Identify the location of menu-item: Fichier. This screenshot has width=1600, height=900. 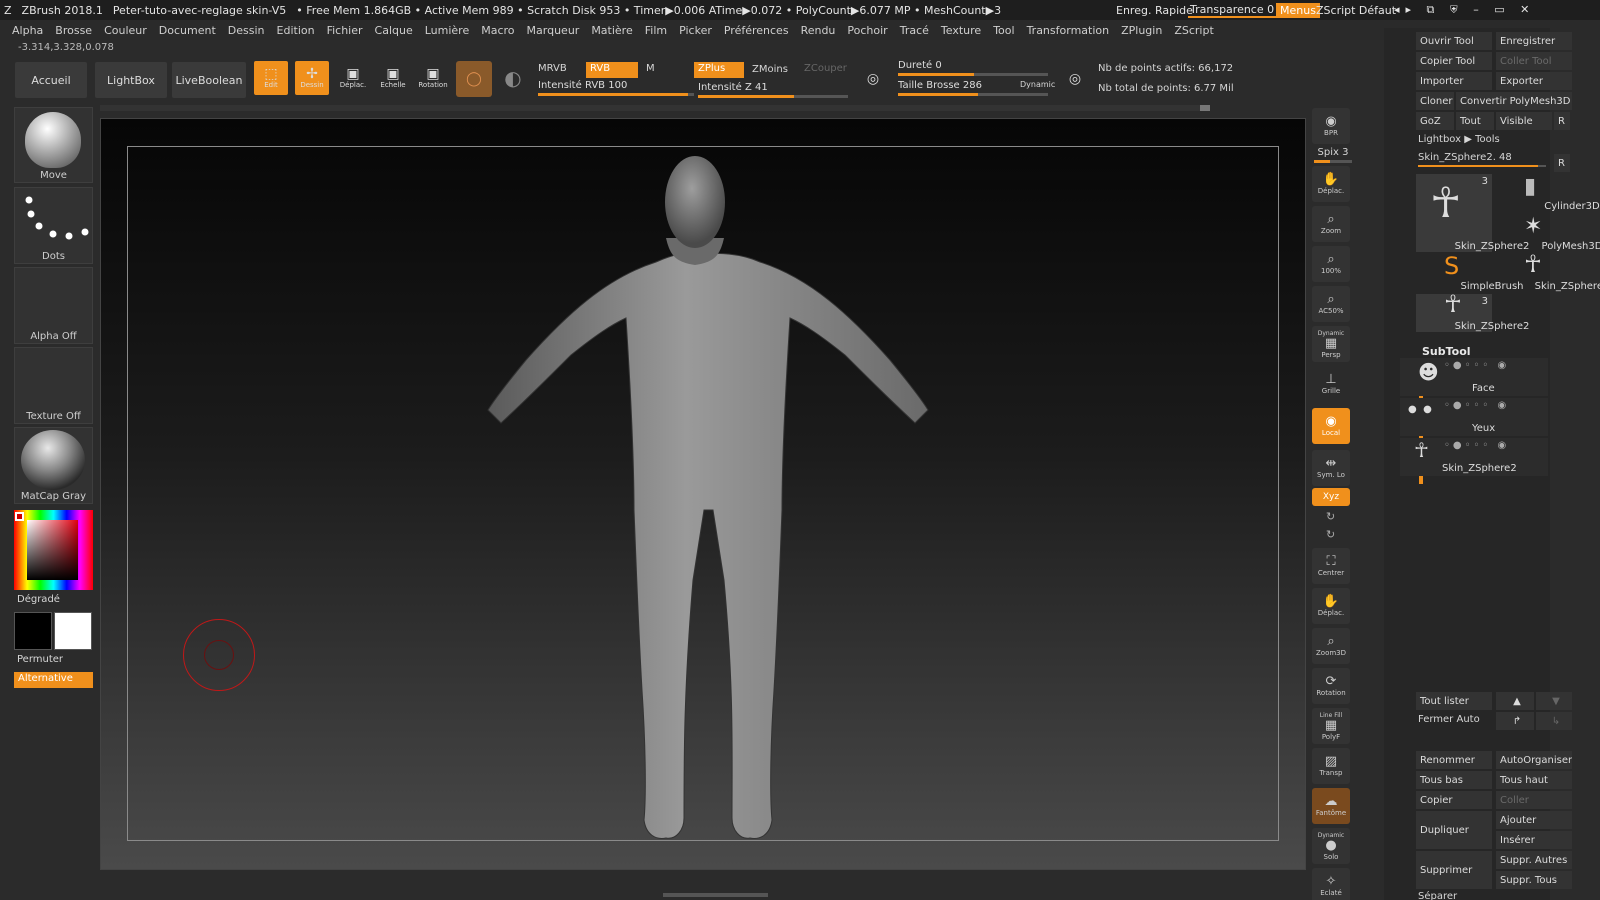
(345, 30).